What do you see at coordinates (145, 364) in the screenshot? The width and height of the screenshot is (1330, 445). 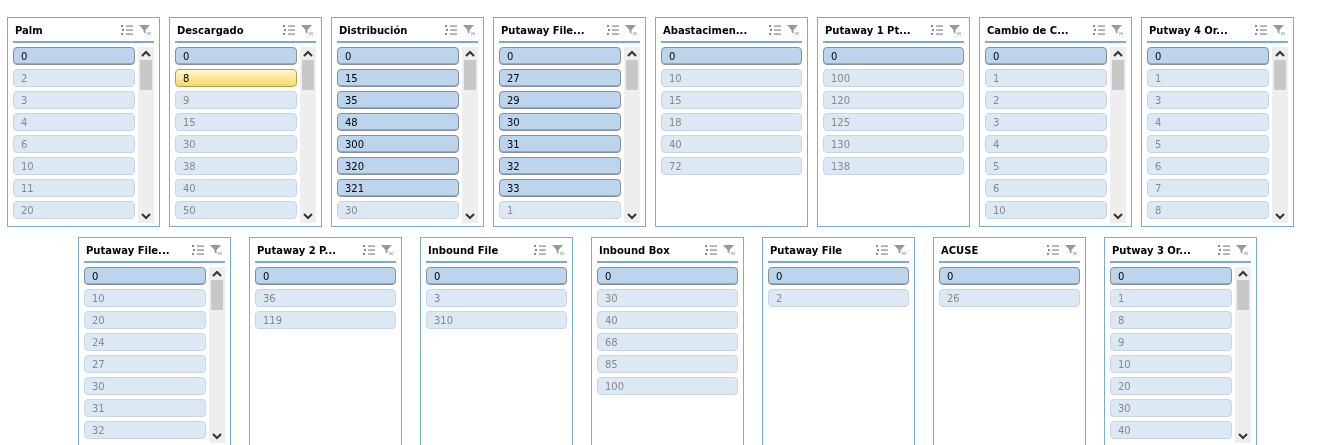 I see `list-item: 27` at bounding box center [145, 364].